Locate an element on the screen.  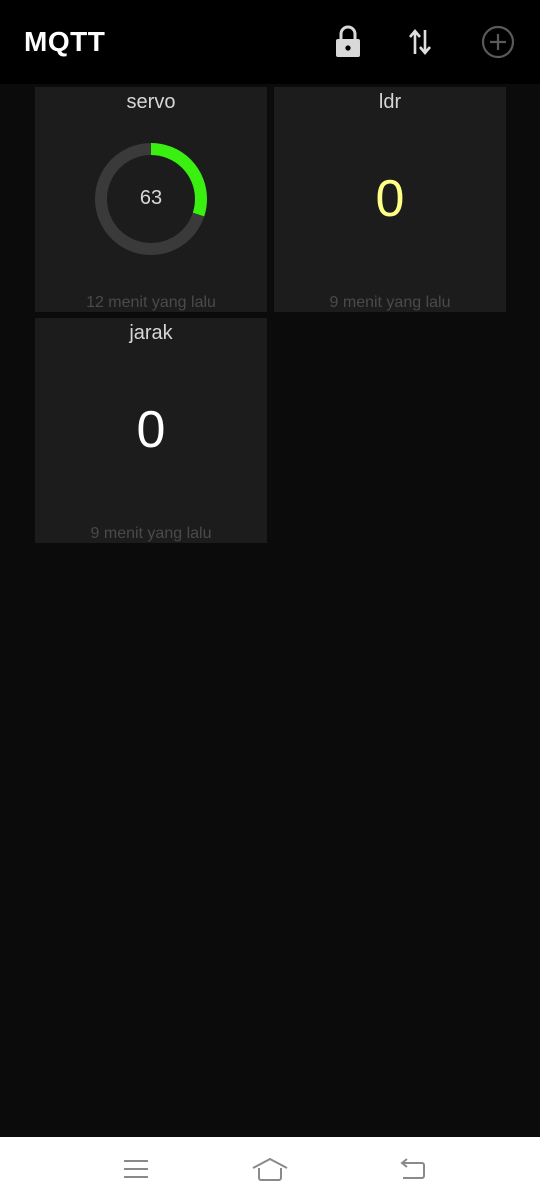
tile-timestamp: 12 menit yang lalu is located at coordinates (151, 302).